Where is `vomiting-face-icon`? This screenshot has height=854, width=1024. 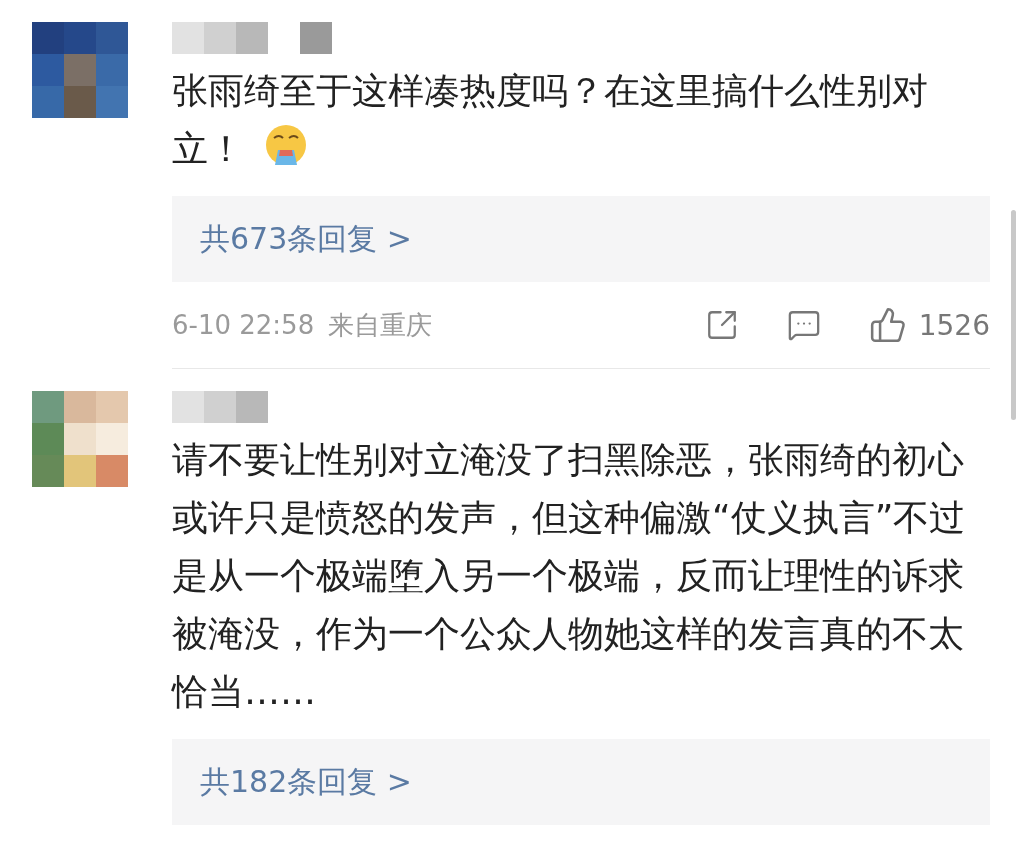
vomiting-face-icon is located at coordinates (286, 145).